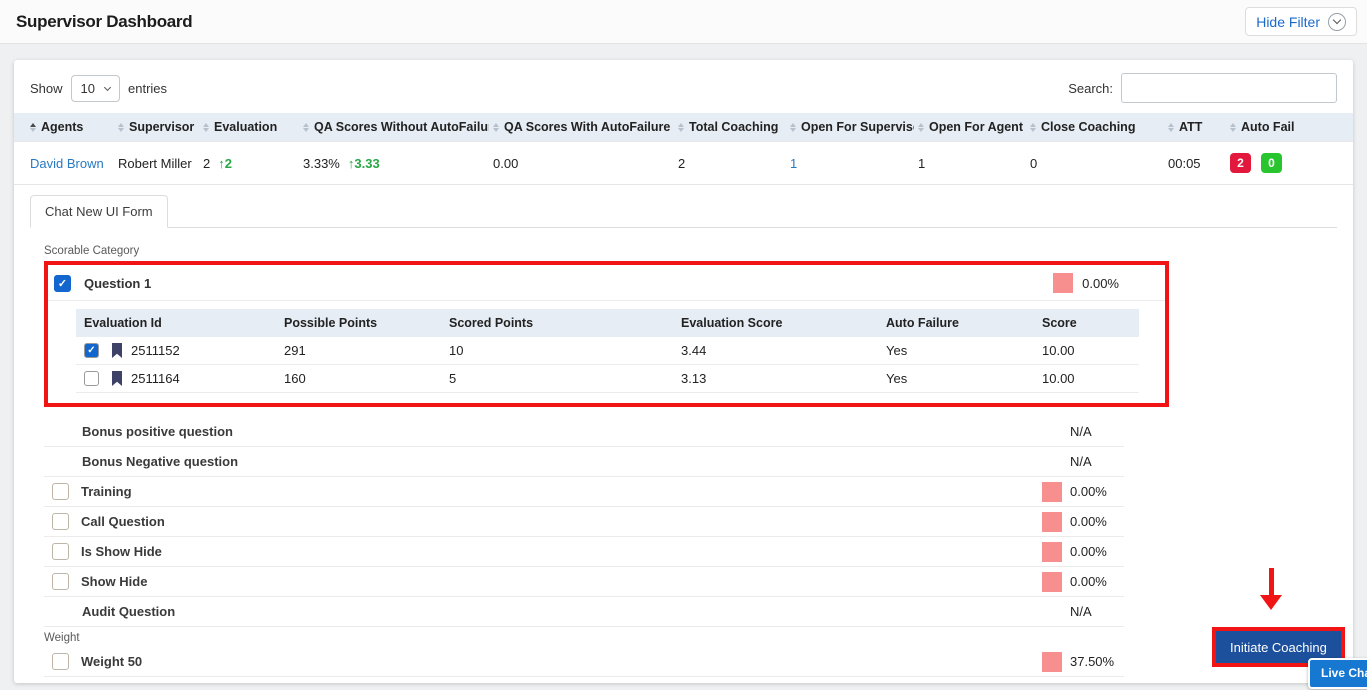  Describe the element at coordinates (358, 351) in the screenshot. I see `possible-points: 291` at that location.